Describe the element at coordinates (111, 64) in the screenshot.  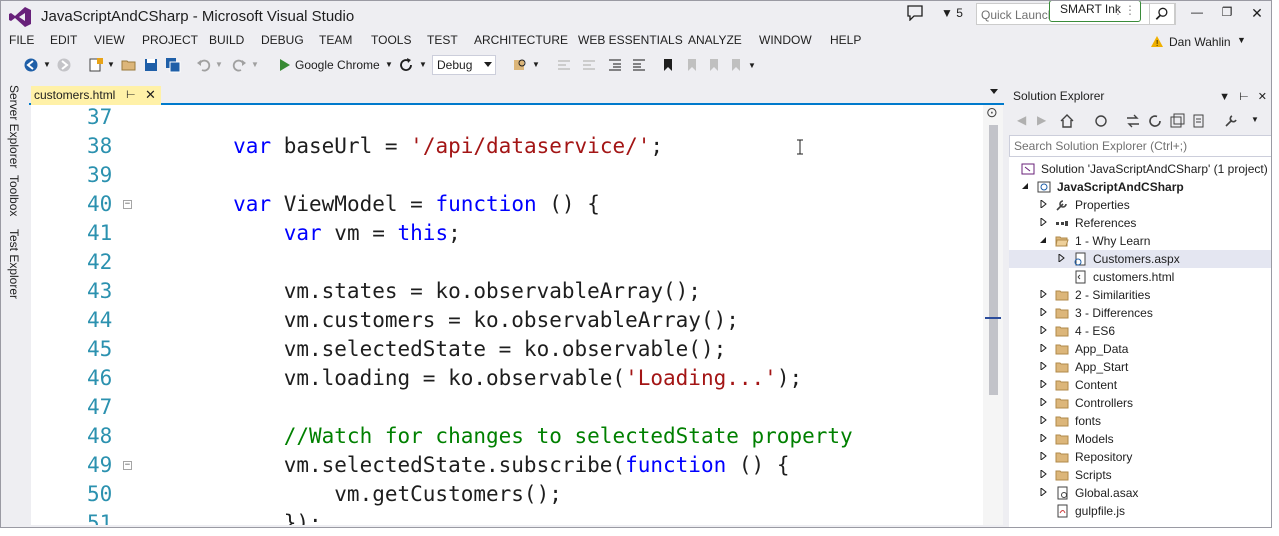
I see `new-dropdown-icon: ▼` at that location.